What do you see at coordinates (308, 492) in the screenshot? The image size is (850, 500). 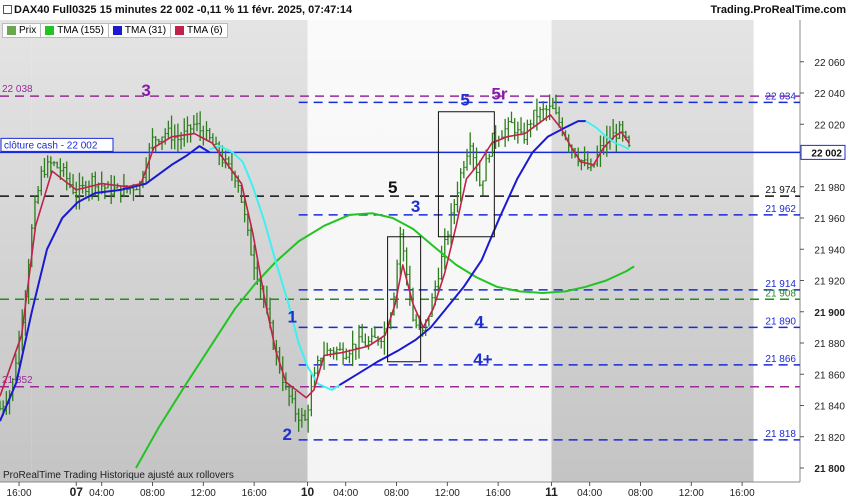 I see `x-tick-label: 10` at bounding box center [308, 492].